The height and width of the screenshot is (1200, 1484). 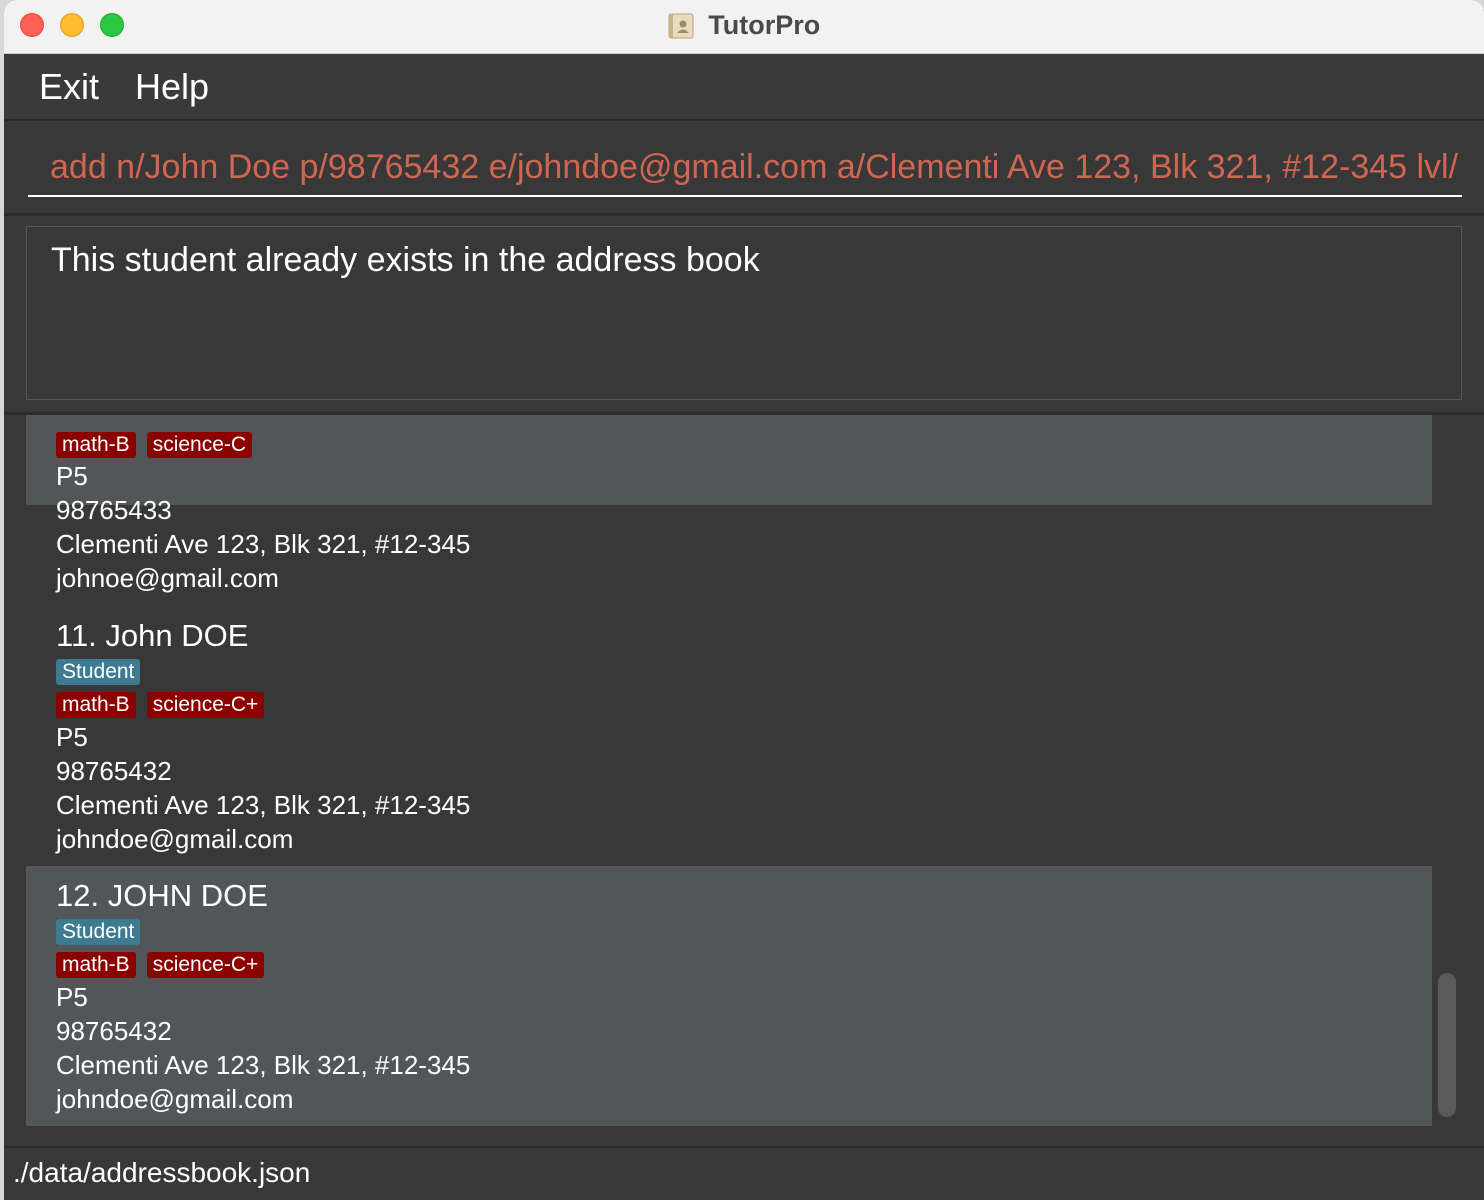 I want to click on person-name: 11. John DOE, so click(x=152, y=635).